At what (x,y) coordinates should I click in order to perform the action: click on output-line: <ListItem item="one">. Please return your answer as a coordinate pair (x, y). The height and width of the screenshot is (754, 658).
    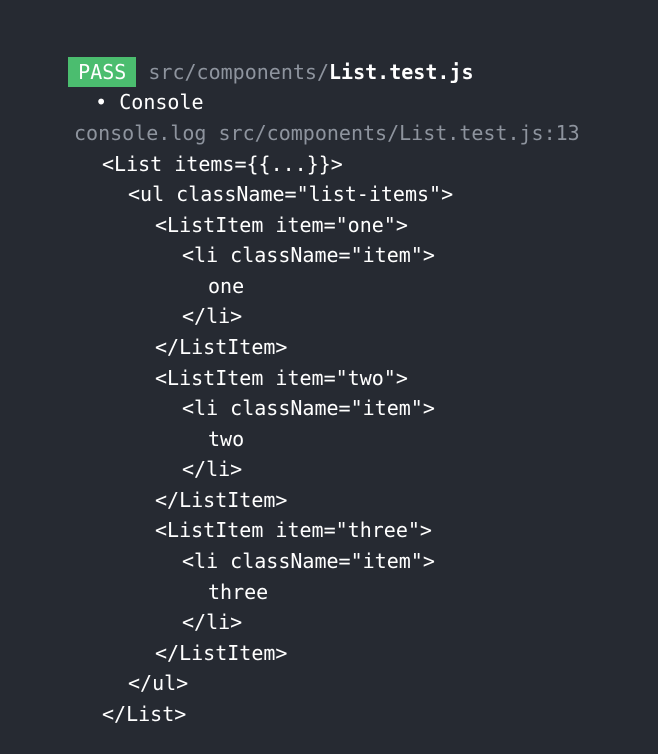
    Looking at the image, I should click on (281, 225).